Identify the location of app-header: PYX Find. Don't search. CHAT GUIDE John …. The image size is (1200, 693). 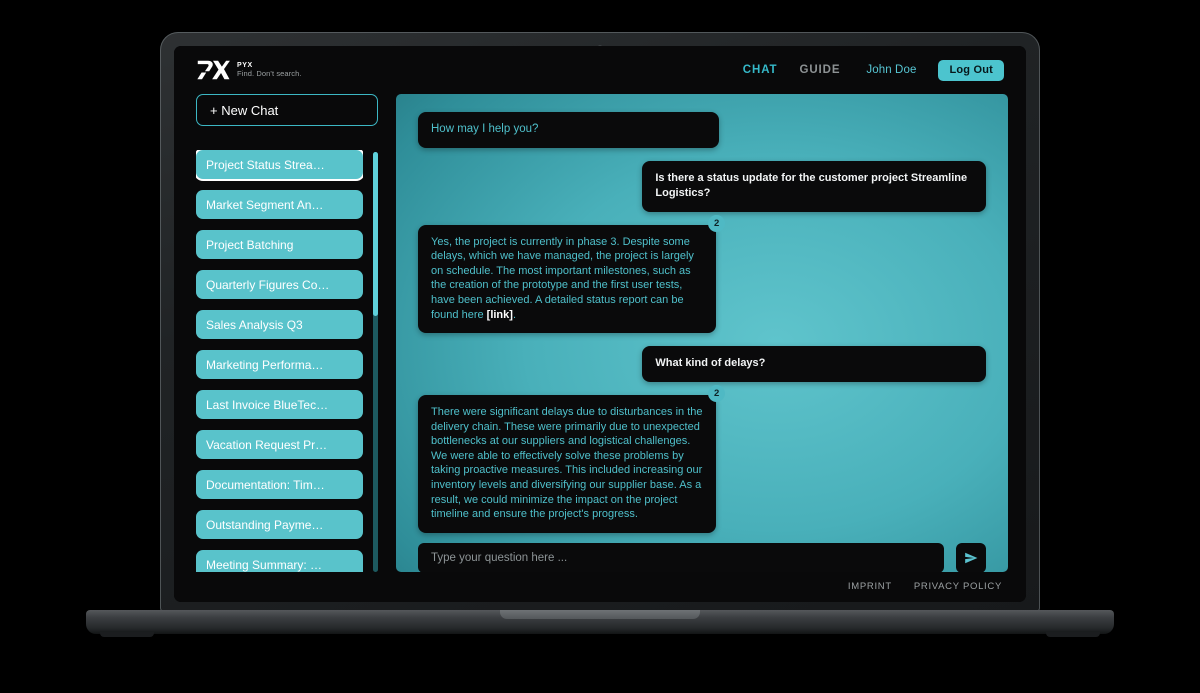
(600, 70).